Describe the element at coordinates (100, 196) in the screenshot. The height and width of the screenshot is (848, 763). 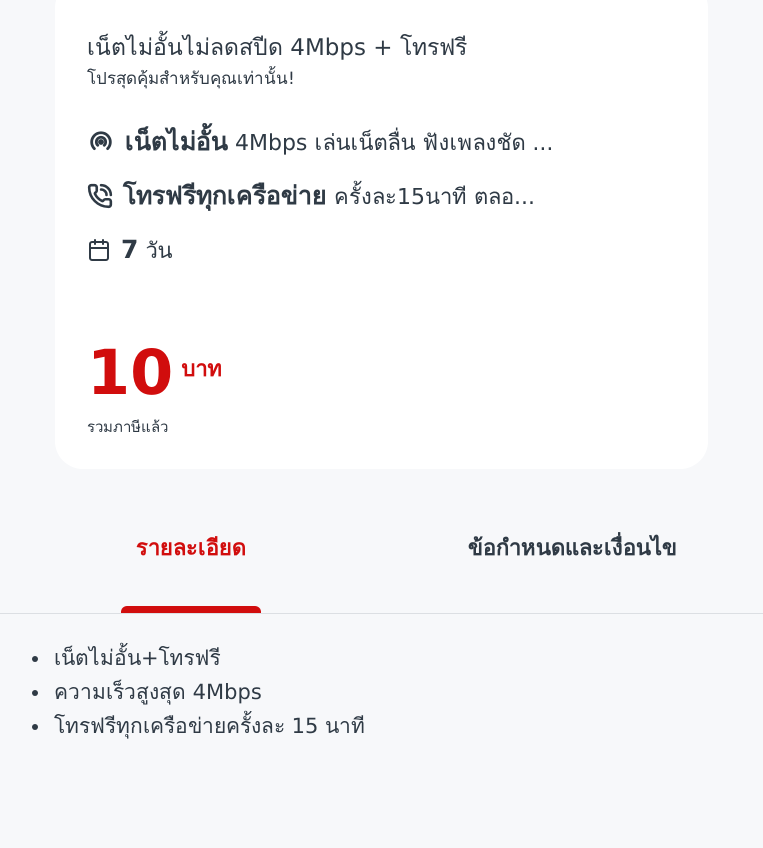
I see `phone-call-icon` at that location.